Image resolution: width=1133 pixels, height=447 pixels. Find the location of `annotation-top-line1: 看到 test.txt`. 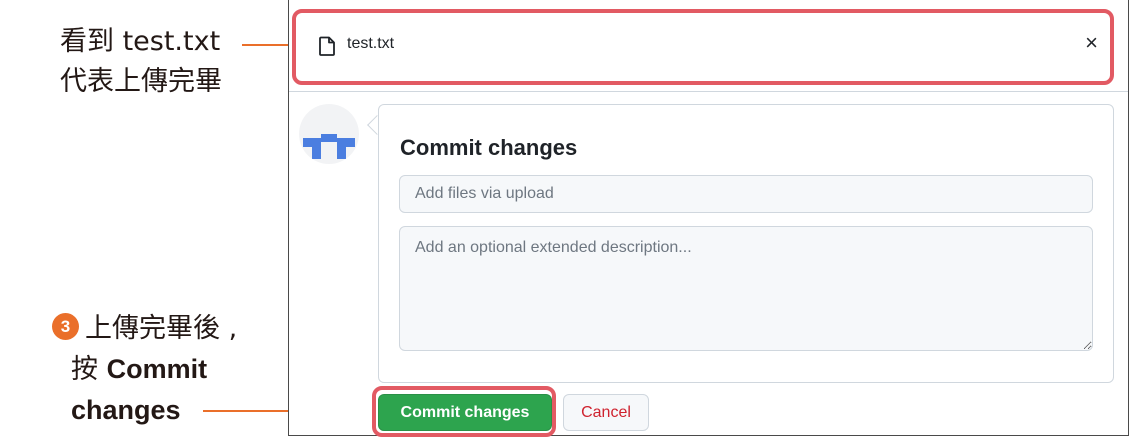

annotation-top-line1: 看到 test.txt is located at coordinates (140, 41).